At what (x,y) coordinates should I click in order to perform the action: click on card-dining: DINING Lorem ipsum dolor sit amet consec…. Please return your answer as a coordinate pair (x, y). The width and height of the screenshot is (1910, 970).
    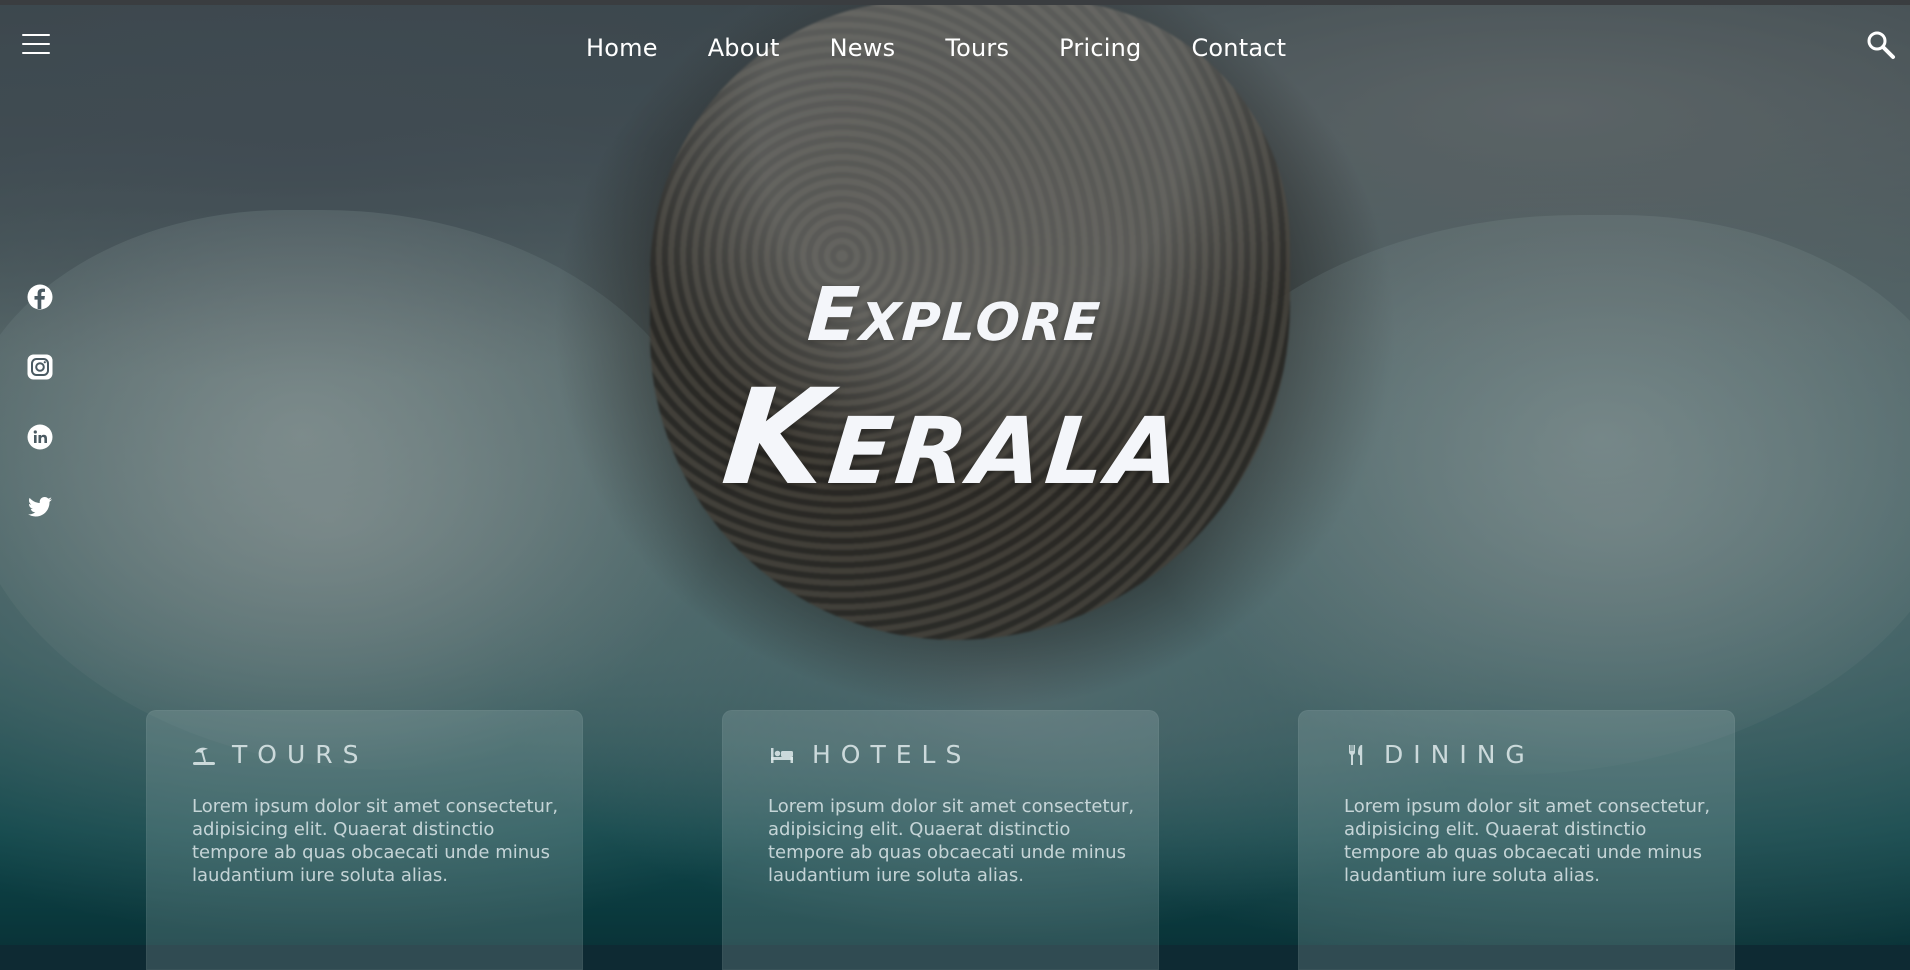
    Looking at the image, I should click on (1516, 840).